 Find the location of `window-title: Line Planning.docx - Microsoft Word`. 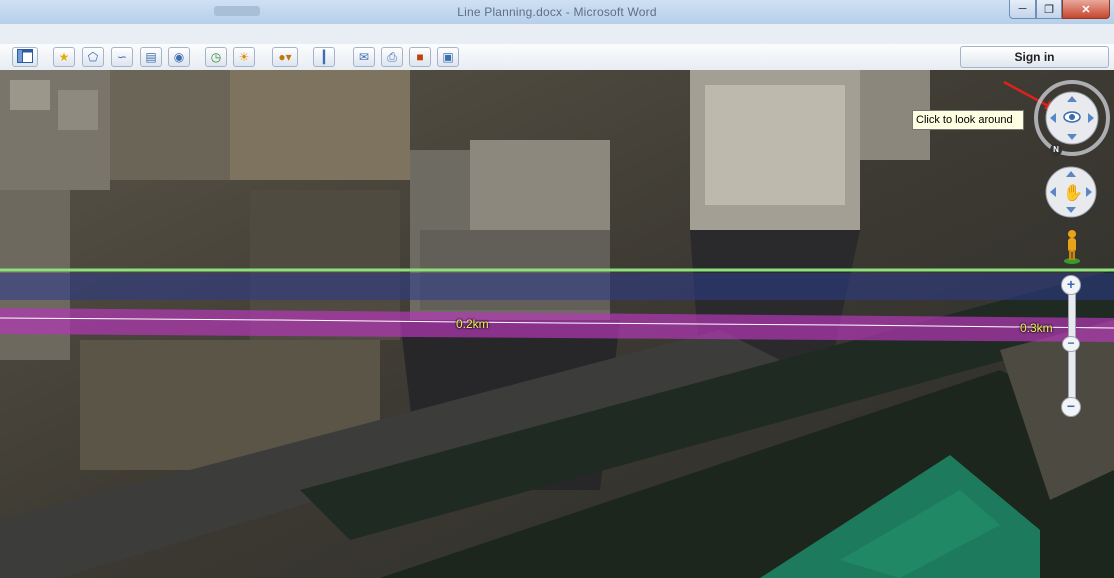

window-title: Line Planning.docx - Microsoft Word is located at coordinates (557, 12).